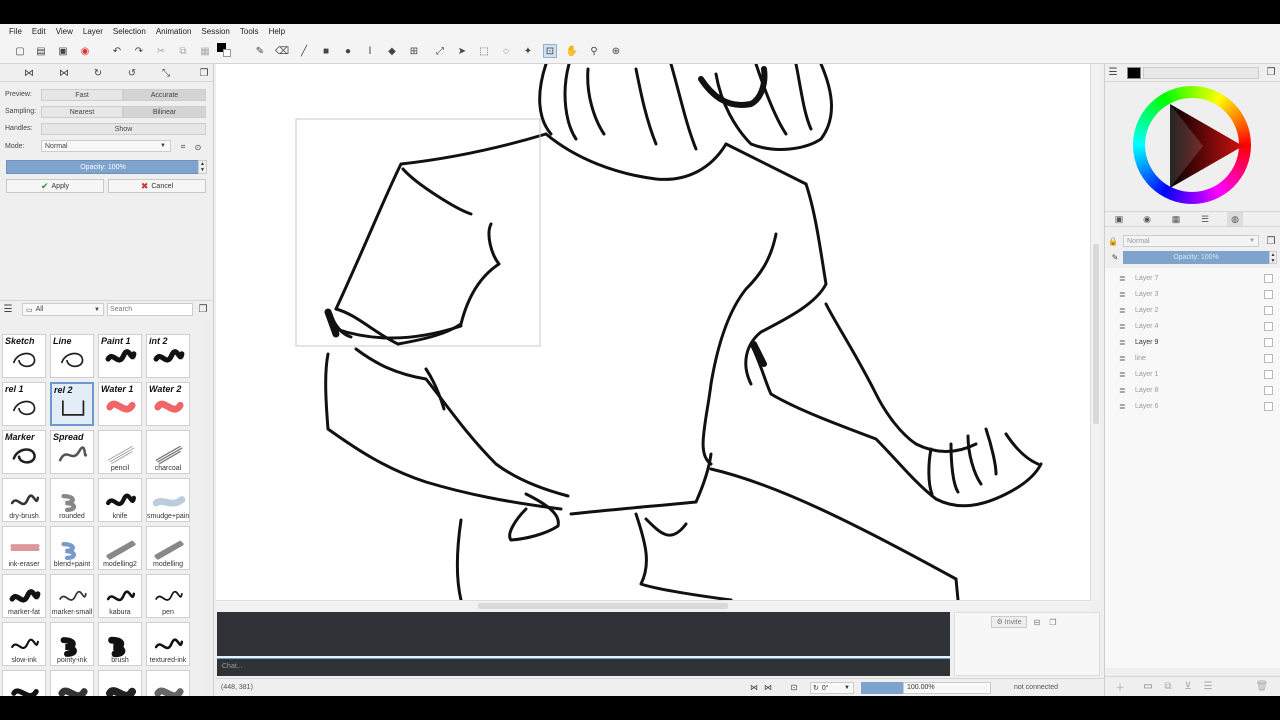  Describe the element at coordinates (1199, 406) in the screenshot. I see `layer-row: ≣ Layer 6` at that location.